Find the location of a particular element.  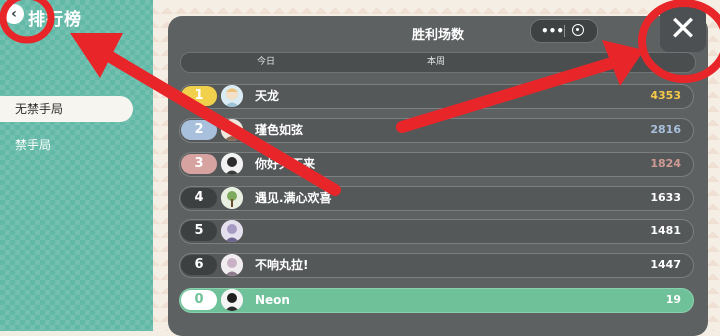

table-row: 3 你好久不来 1824 is located at coordinates (436, 164).